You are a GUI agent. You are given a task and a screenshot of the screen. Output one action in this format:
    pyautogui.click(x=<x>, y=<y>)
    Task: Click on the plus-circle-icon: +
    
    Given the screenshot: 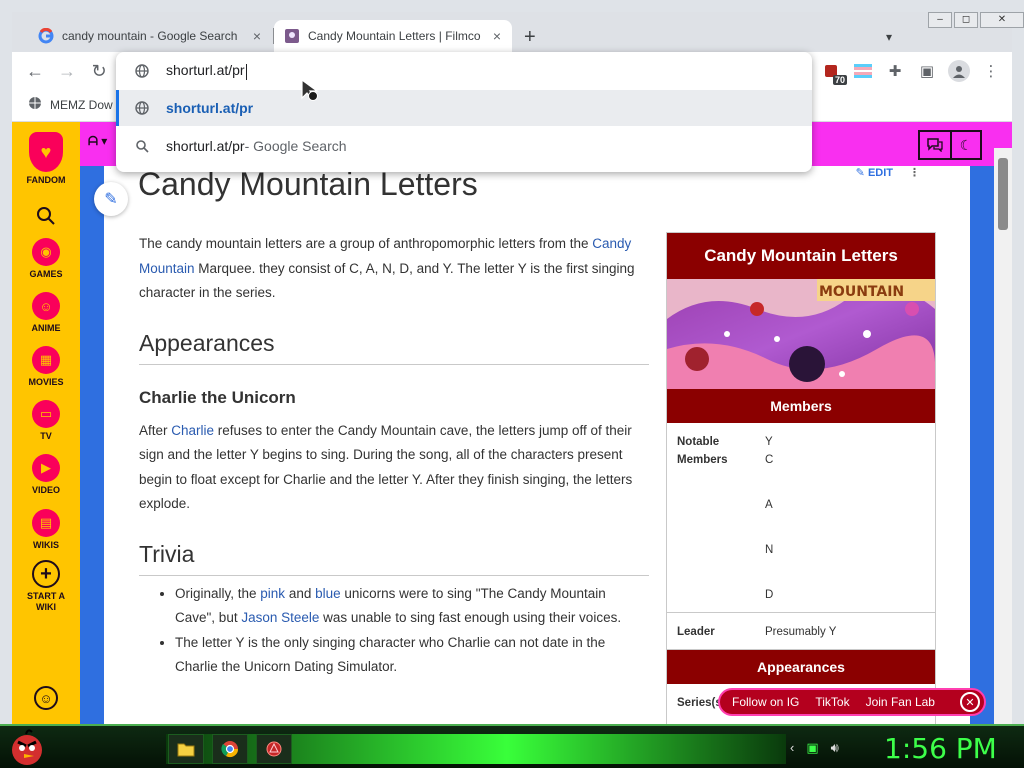 What is the action you would take?
    pyautogui.click(x=46, y=574)
    